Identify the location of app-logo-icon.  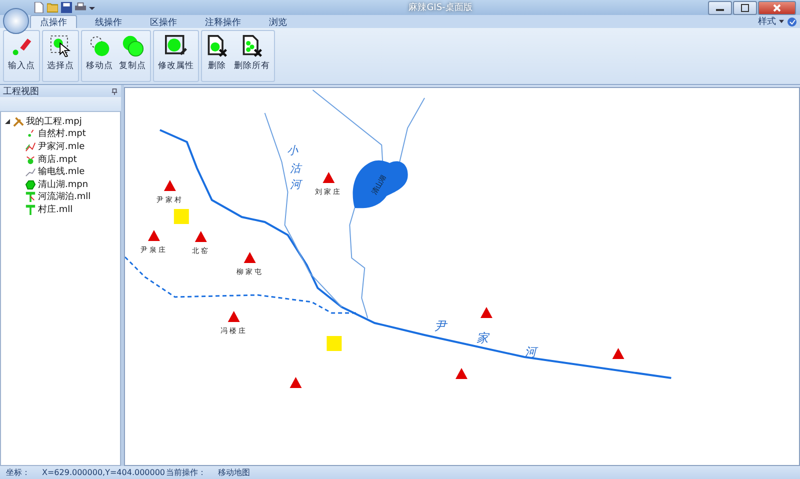
(16, 21).